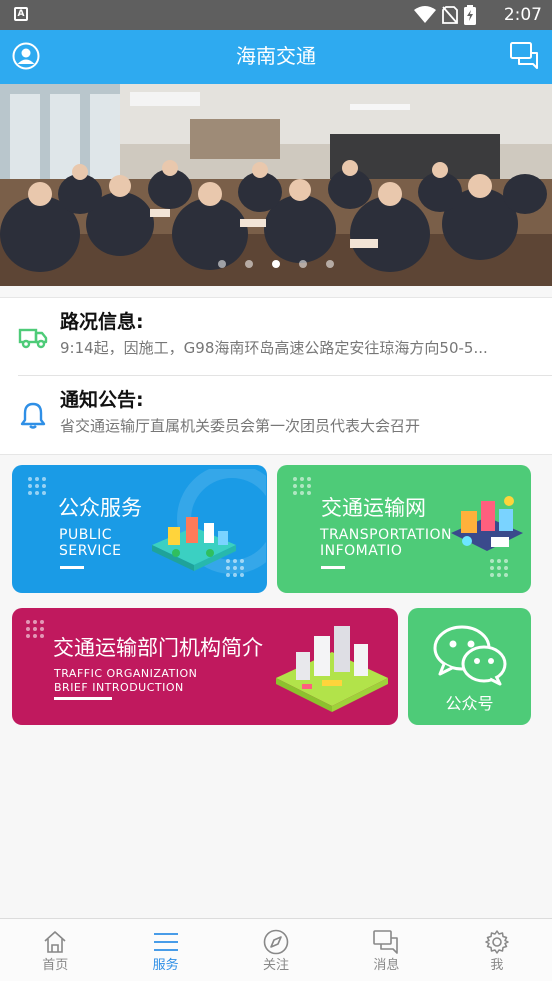 Image resolution: width=552 pixels, height=981 pixels. Describe the element at coordinates (90, 551) in the screenshot. I see `public-service-en-2: SERVICE` at that location.